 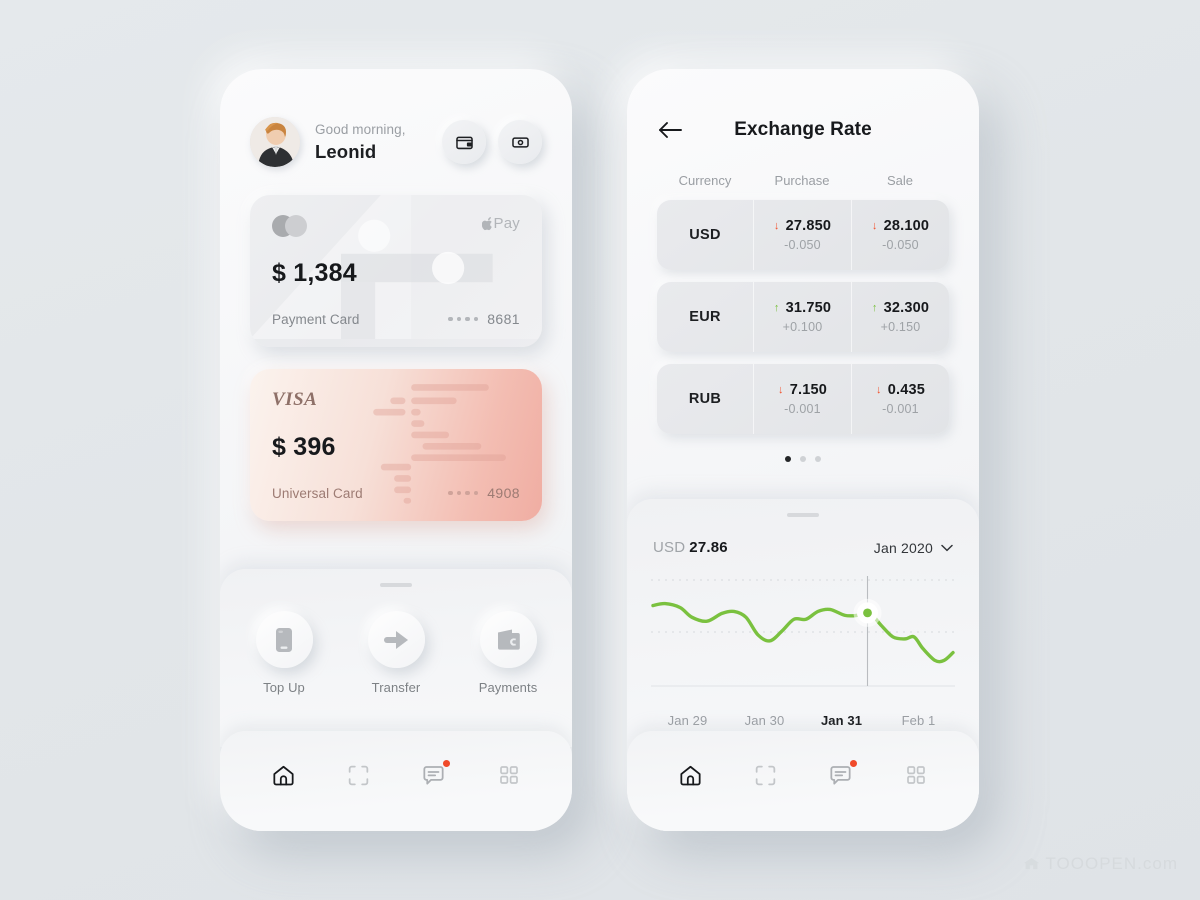 I want to click on cash-button, so click(x=520, y=142).